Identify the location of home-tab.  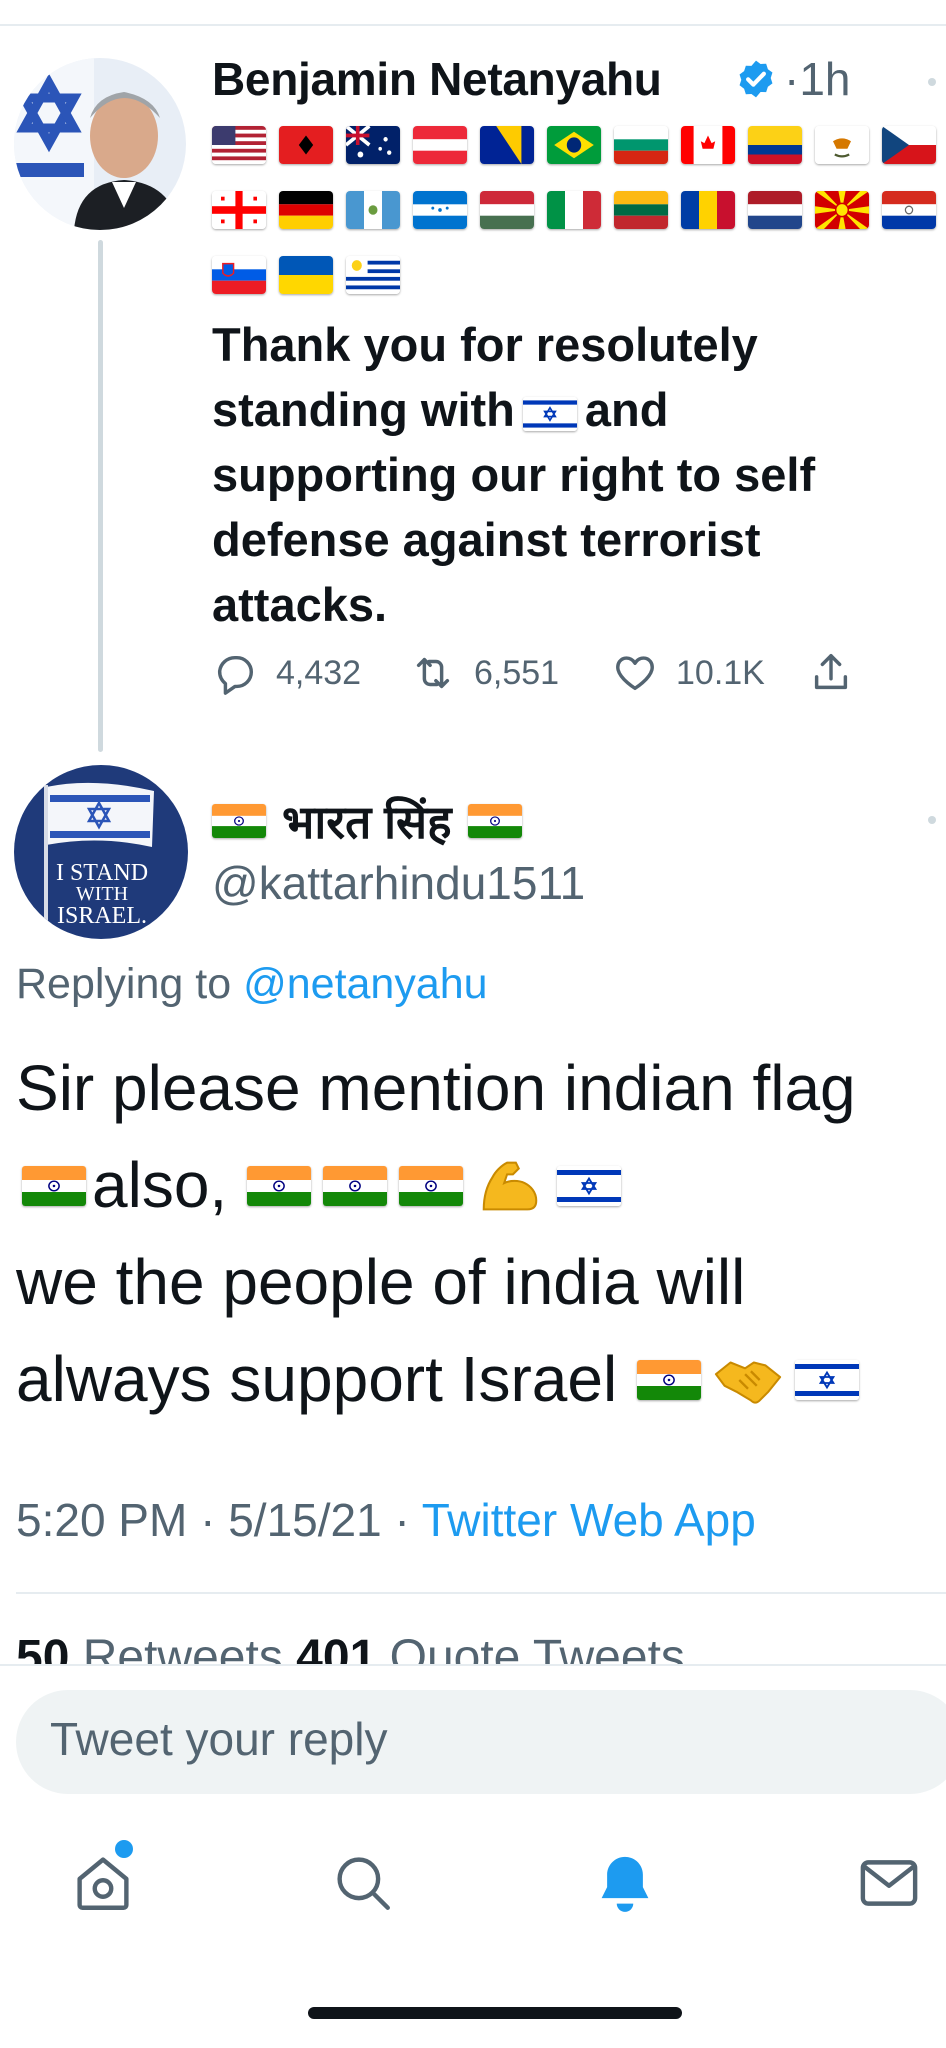
(103, 1883).